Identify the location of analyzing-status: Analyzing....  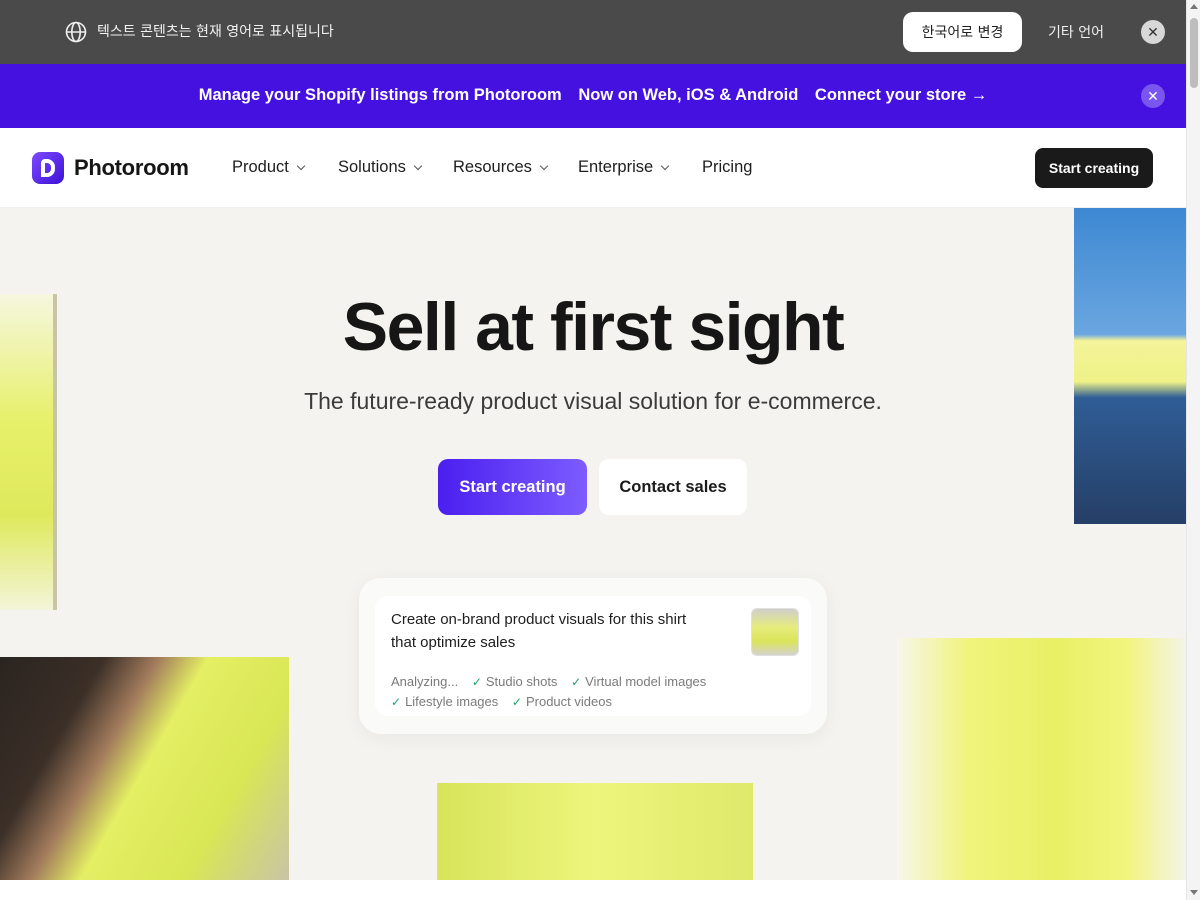
(424, 682).